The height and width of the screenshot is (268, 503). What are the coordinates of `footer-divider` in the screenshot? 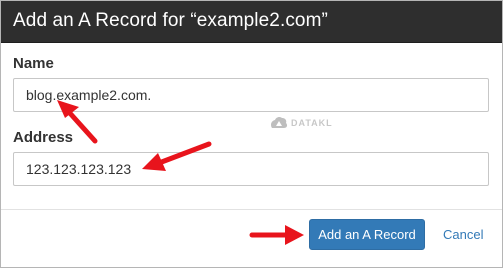 It's located at (251, 209).